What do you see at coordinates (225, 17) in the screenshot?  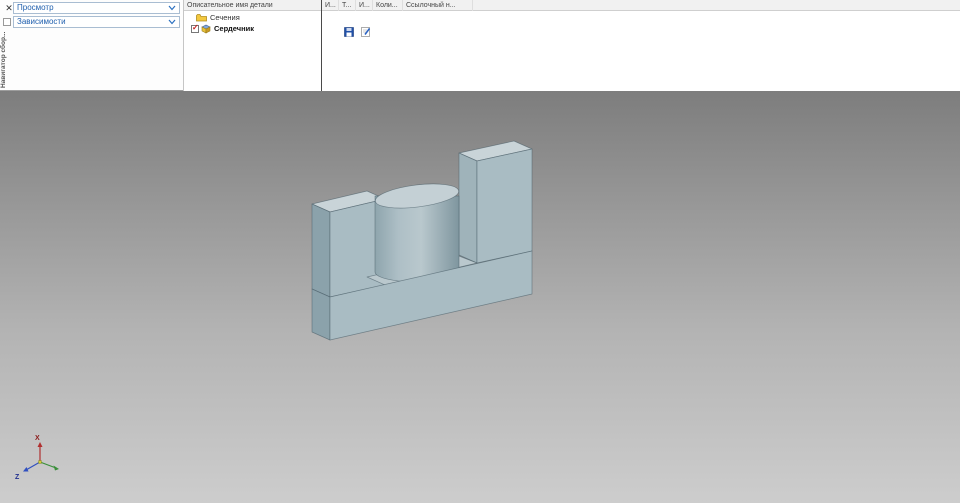 I see `row-label: Сечения` at bounding box center [225, 17].